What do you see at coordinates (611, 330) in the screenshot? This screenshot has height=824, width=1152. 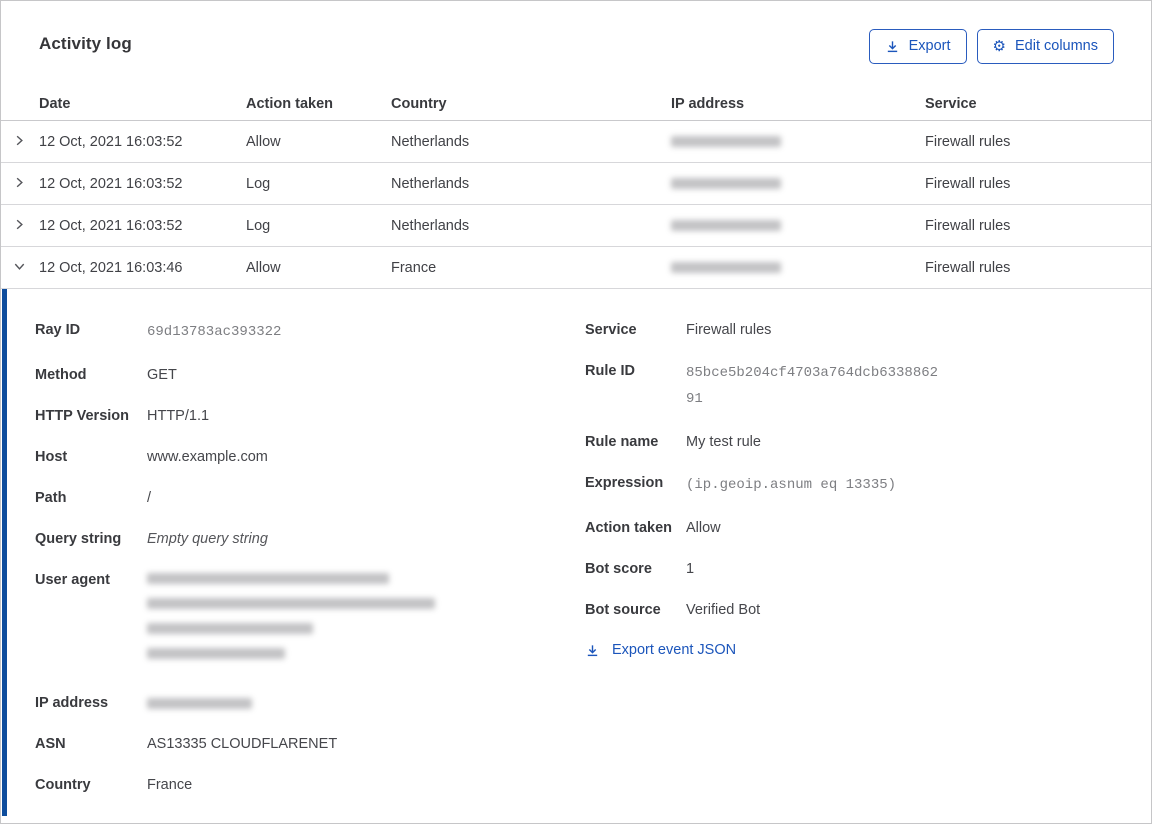 I see `field-label: Service` at bounding box center [611, 330].